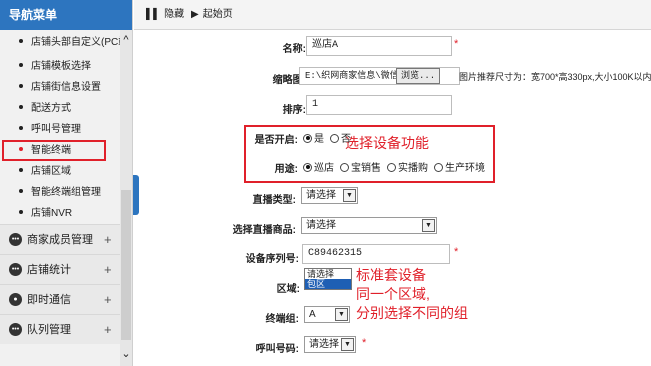  Describe the element at coordinates (387, 143) in the screenshot. I see `annotation-select-device-function: 选择设备功能` at that location.